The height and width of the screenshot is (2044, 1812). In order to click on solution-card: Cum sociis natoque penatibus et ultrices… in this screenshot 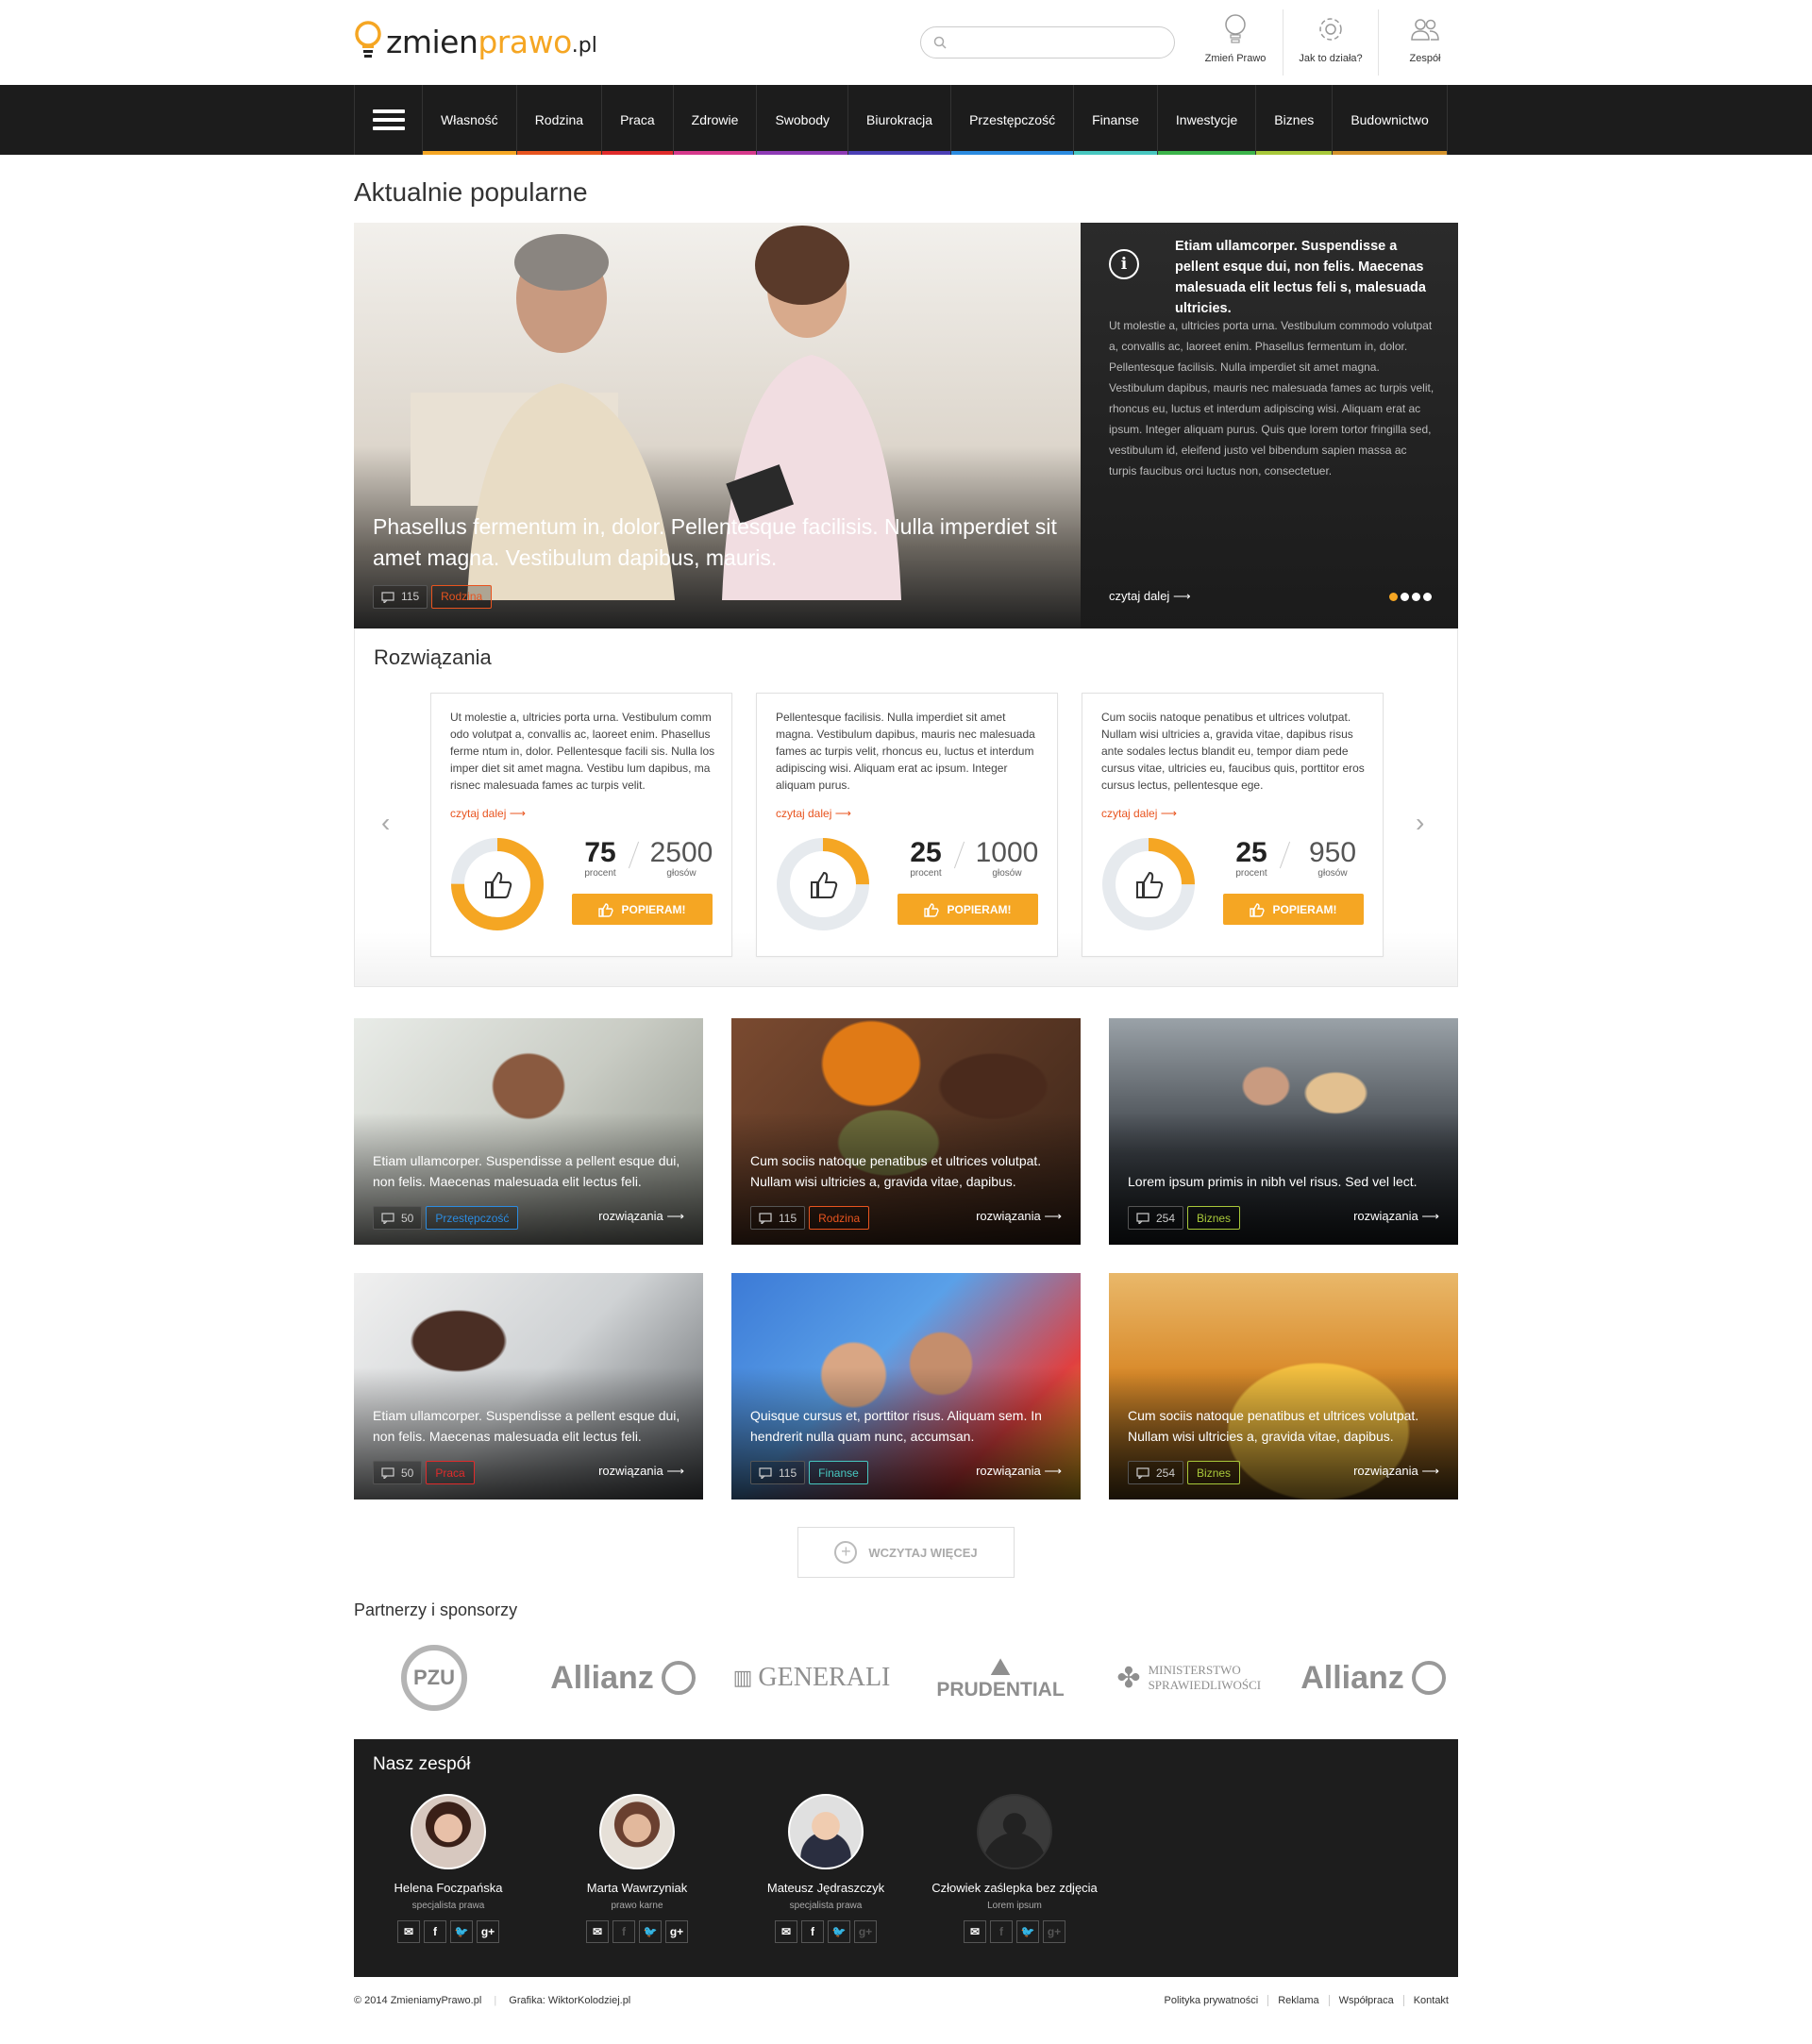, I will do `click(1233, 825)`.